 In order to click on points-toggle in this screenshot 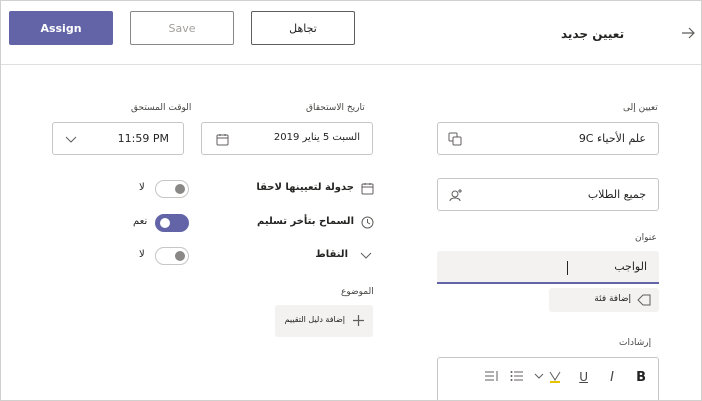, I will do `click(172, 256)`.